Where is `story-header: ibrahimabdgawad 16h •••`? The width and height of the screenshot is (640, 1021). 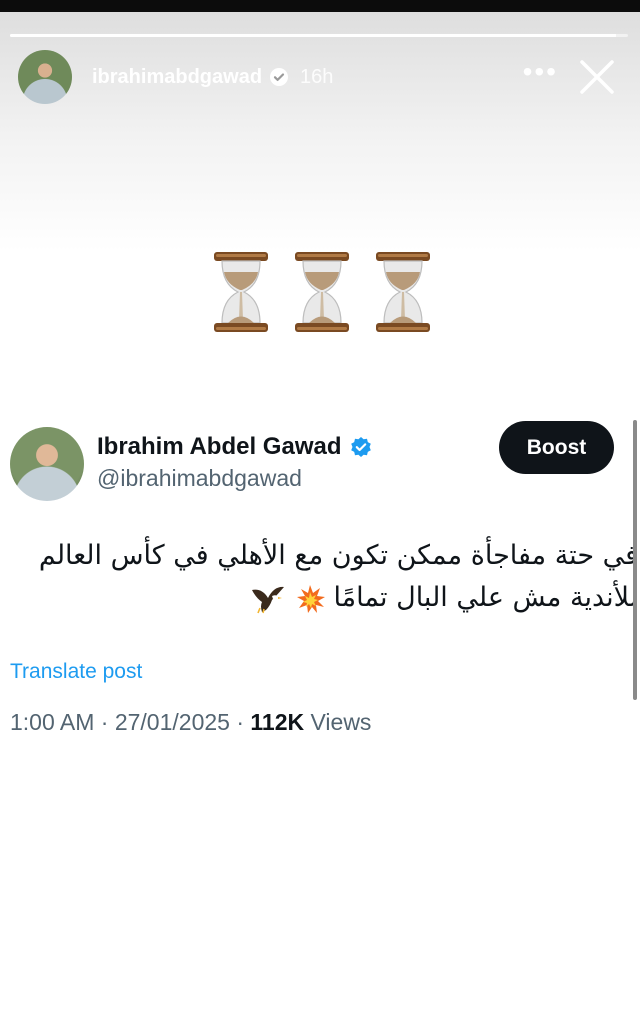 story-header: ibrahimabdgawad 16h ••• is located at coordinates (324, 77).